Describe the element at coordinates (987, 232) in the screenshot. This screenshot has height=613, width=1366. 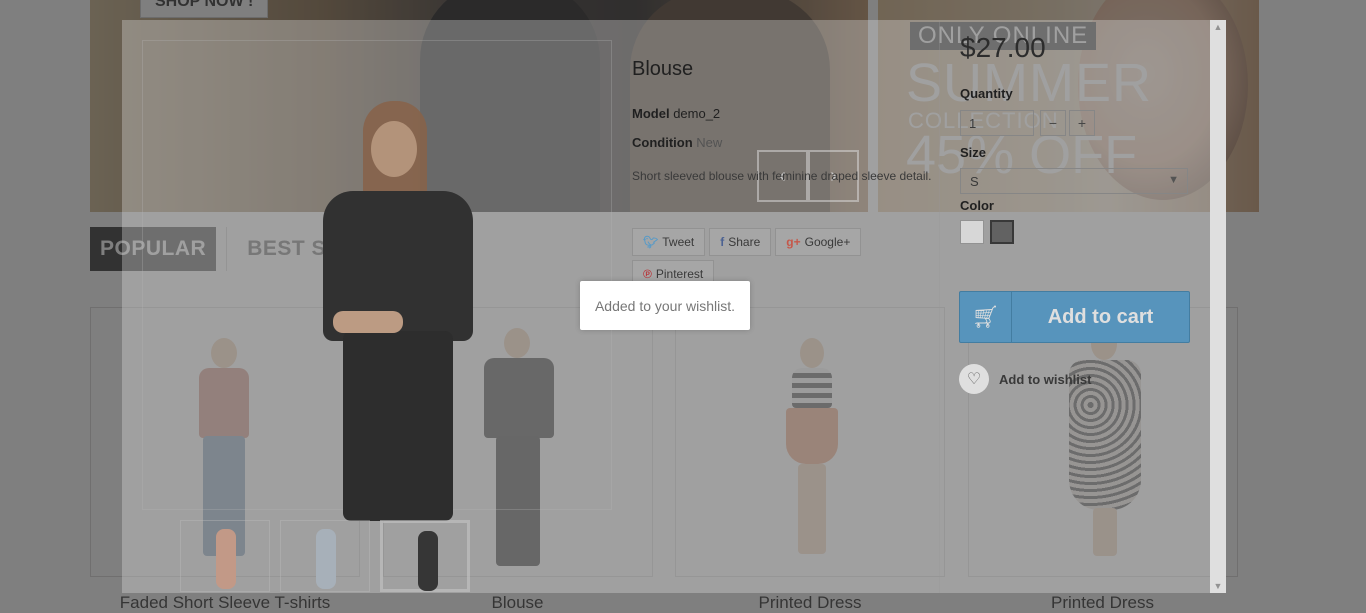
I see `color-swatches` at that location.